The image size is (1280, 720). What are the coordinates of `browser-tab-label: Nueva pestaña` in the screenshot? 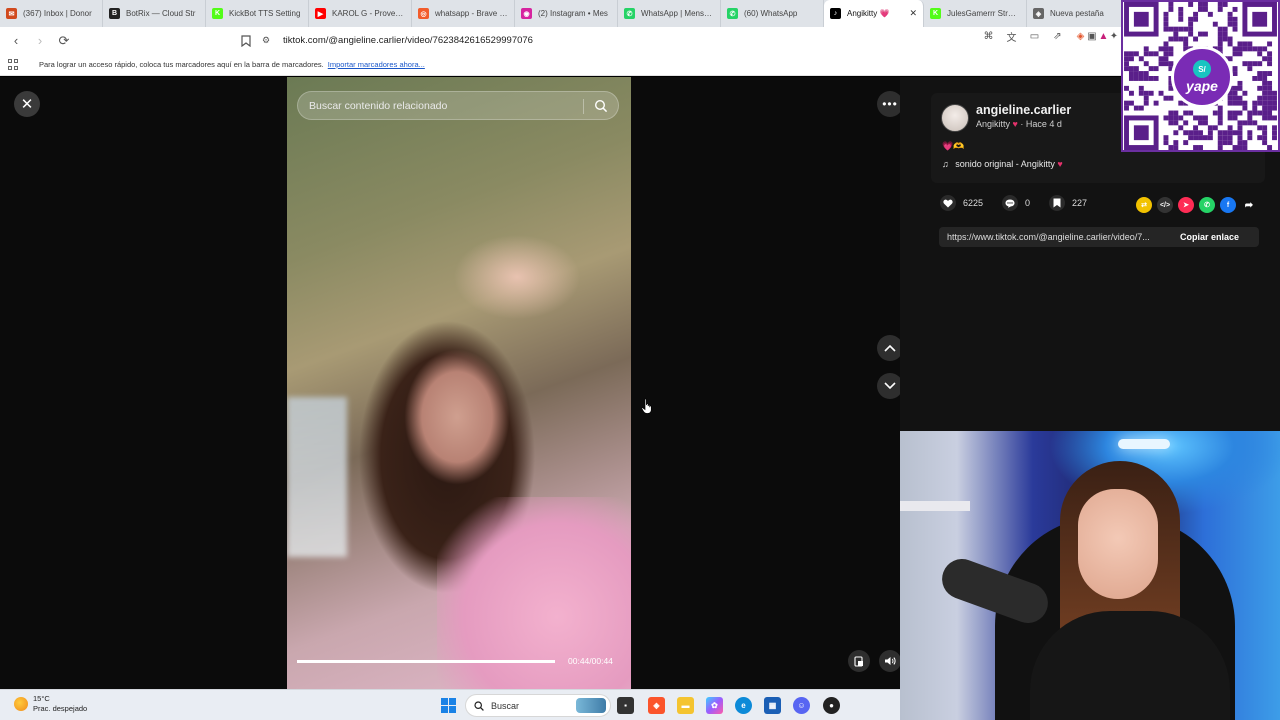 It's located at (1077, 13).